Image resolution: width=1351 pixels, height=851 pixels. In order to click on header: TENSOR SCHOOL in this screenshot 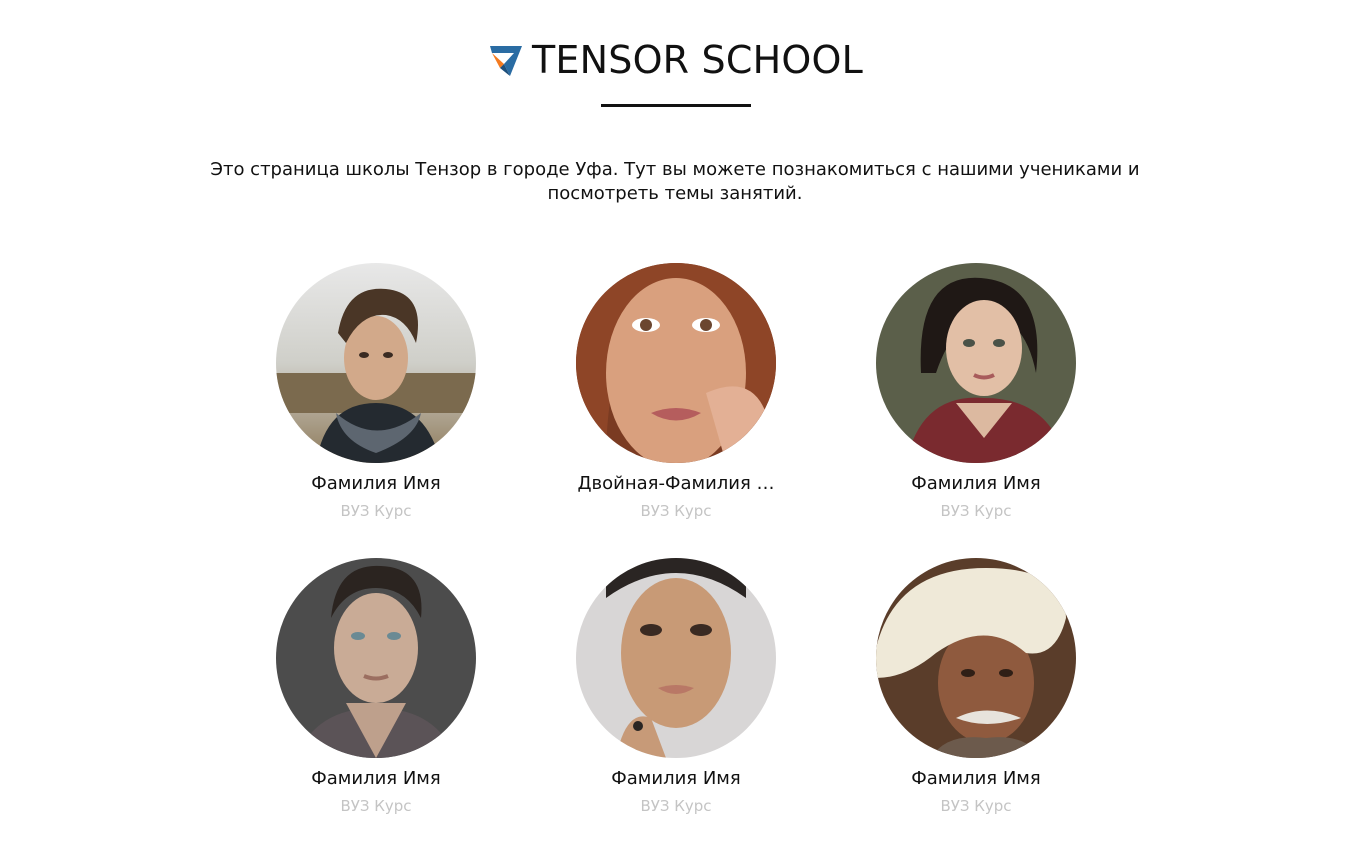, I will do `click(675, 60)`.